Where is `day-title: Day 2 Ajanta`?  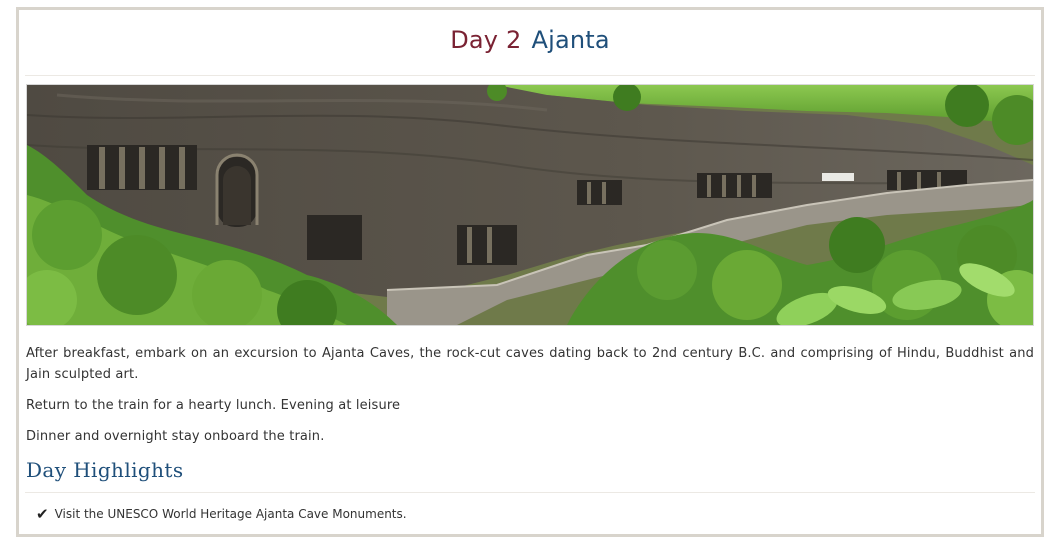 day-title: Day 2 Ajanta is located at coordinates (530, 40).